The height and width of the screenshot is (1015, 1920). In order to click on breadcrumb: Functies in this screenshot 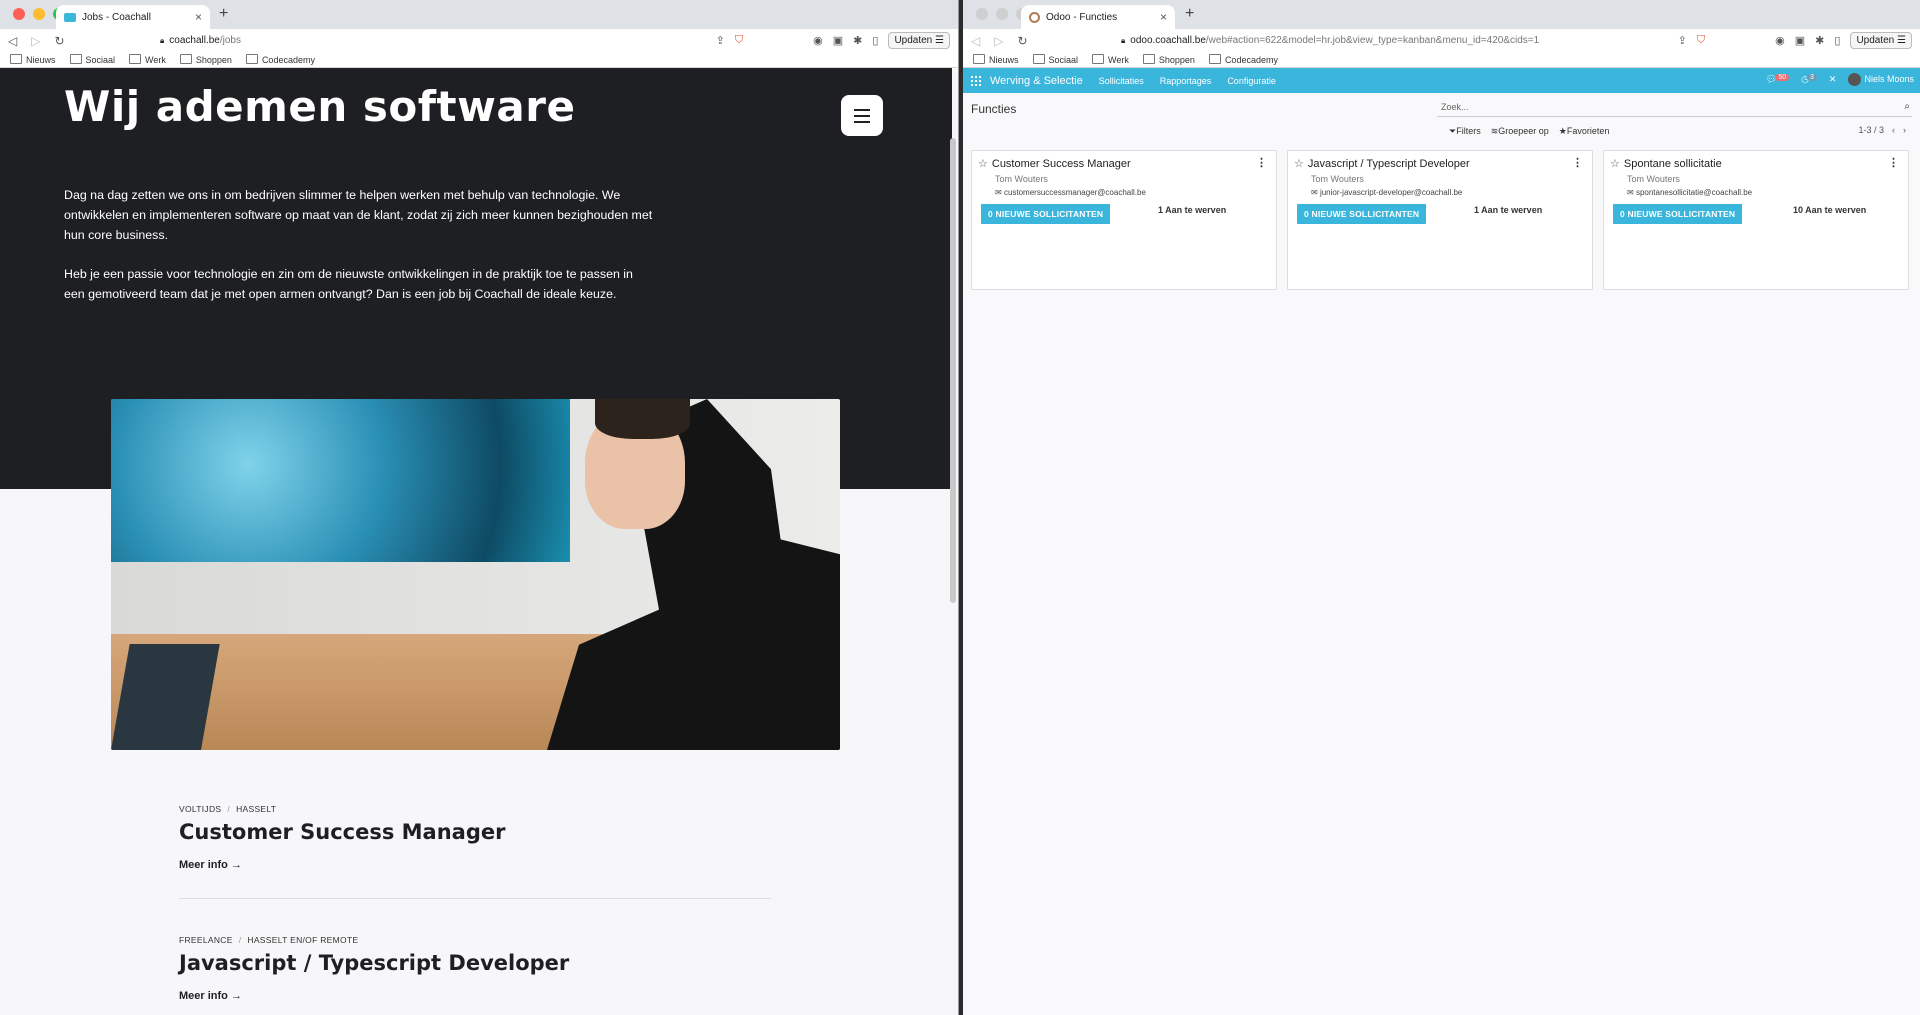, I will do `click(994, 109)`.